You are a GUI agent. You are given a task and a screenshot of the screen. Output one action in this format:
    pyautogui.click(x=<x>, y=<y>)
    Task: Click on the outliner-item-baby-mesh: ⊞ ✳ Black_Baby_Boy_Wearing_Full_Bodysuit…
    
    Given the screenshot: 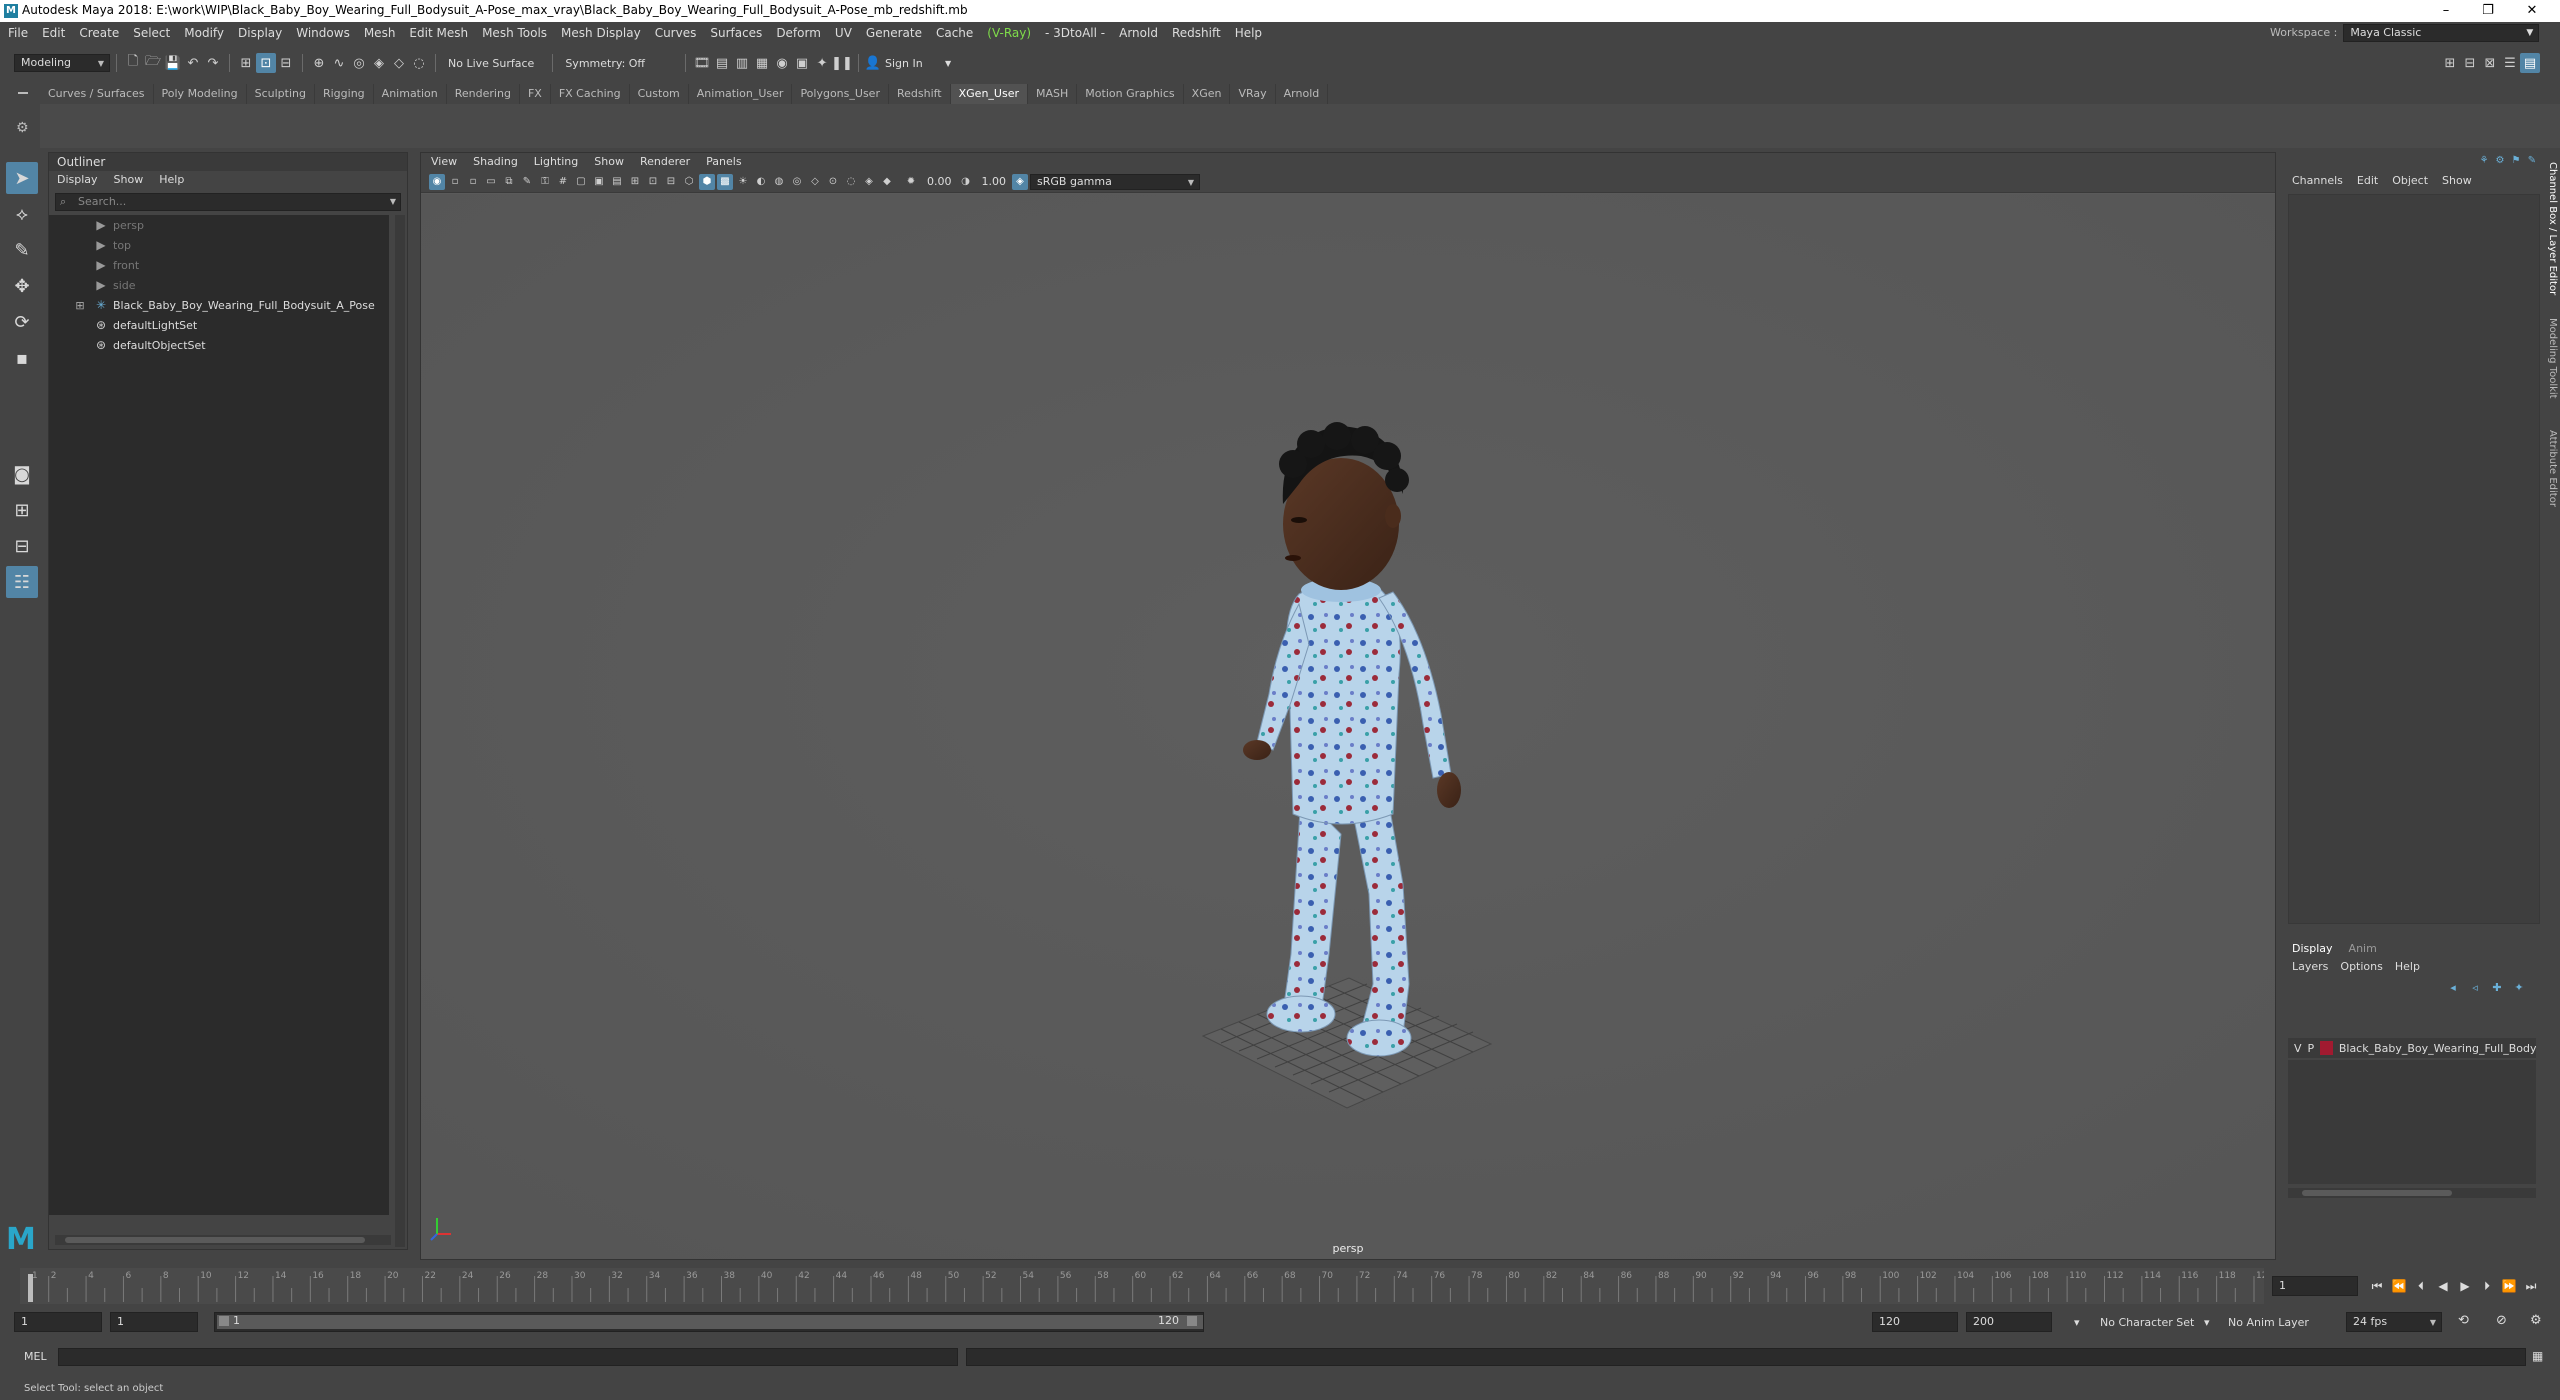 What is the action you would take?
    pyautogui.click(x=219, y=305)
    